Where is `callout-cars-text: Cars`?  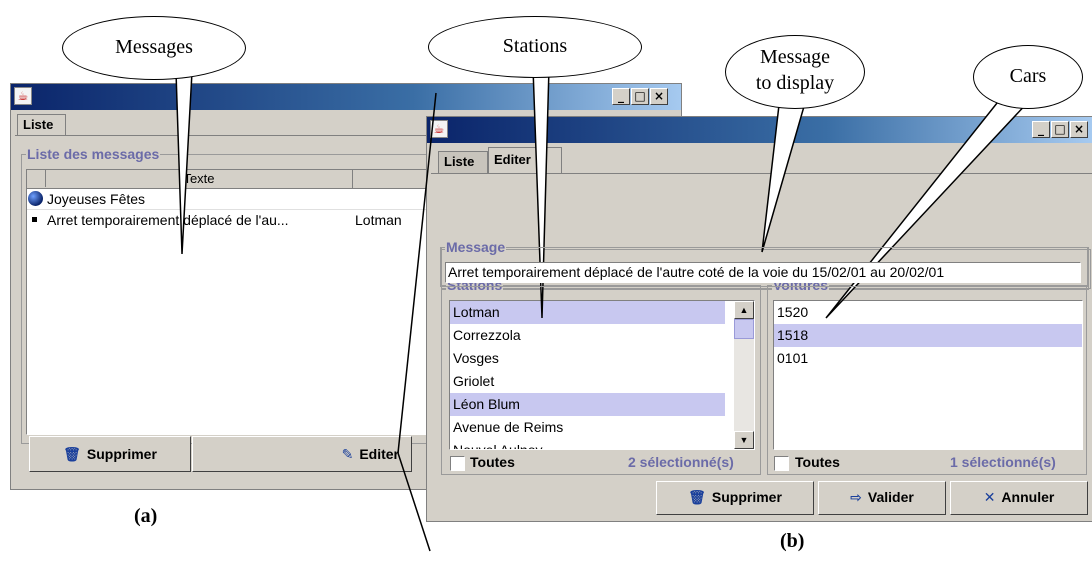 callout-cars-text: Cars is located at coordinates (1028, 76).